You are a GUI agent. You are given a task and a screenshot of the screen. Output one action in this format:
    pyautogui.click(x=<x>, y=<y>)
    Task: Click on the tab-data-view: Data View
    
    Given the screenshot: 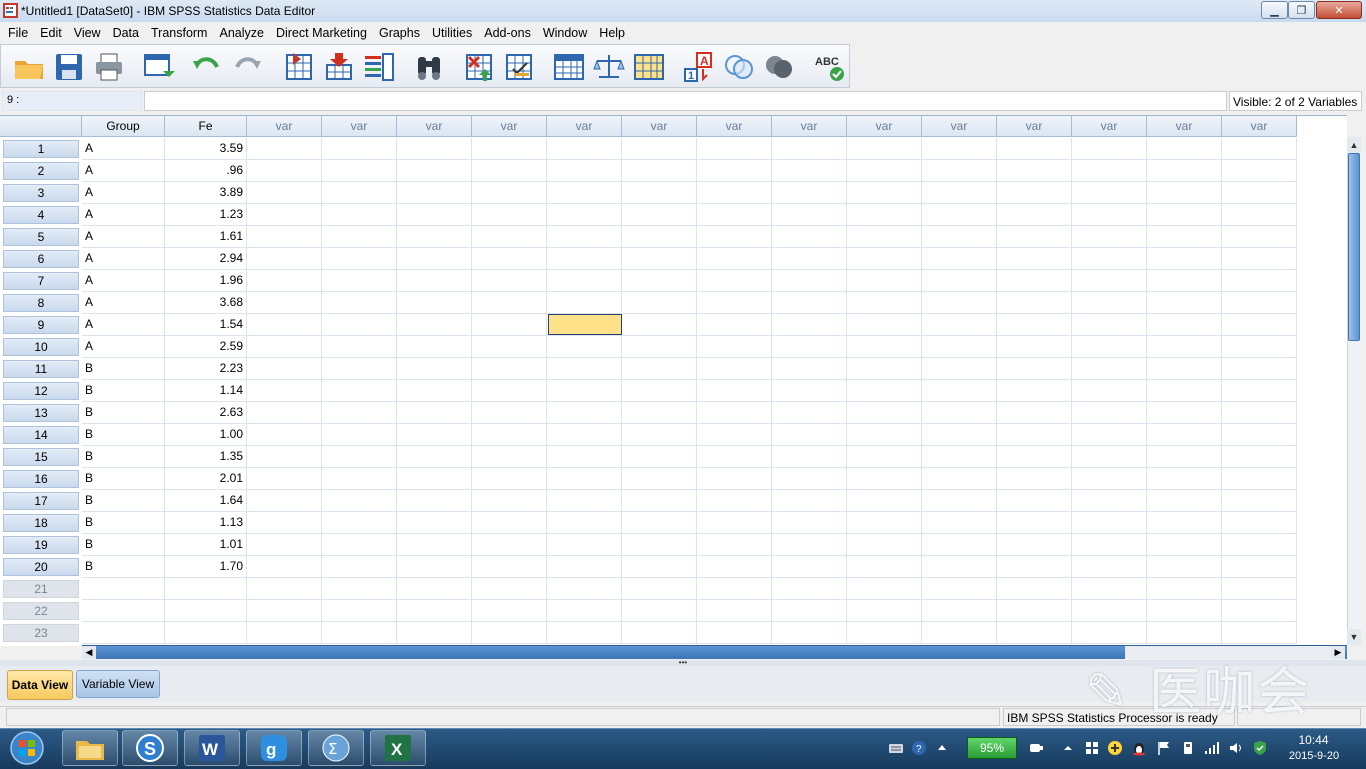 What is the action you would take?
    pyautogui.click(x=40, y=685)
    